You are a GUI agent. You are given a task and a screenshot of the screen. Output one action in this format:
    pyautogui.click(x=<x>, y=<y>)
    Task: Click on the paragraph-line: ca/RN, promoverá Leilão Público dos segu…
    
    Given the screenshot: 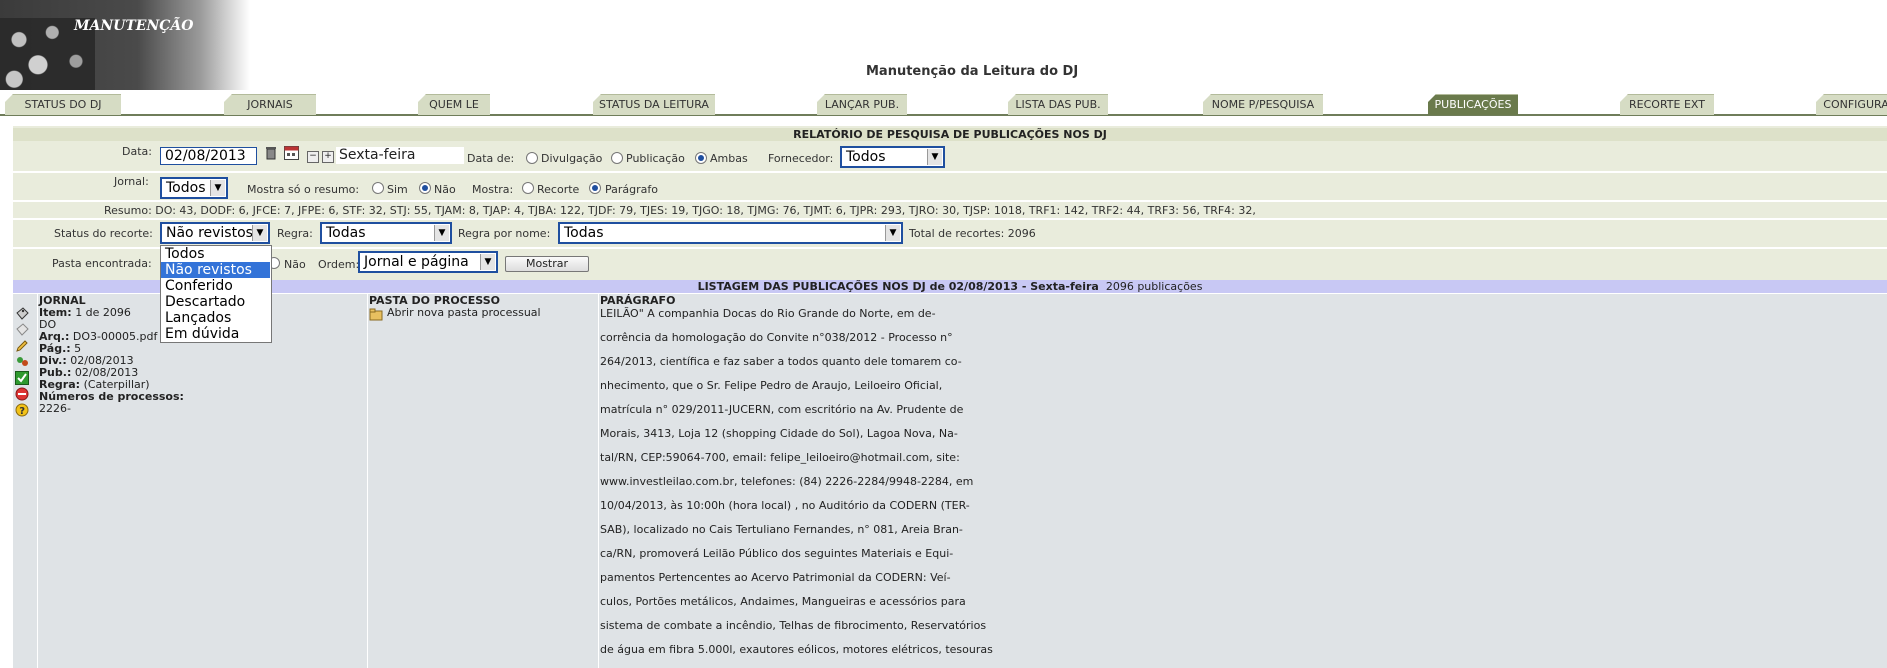 What is the action you would take?
    pyautogui.click(x=777, y=553)
    